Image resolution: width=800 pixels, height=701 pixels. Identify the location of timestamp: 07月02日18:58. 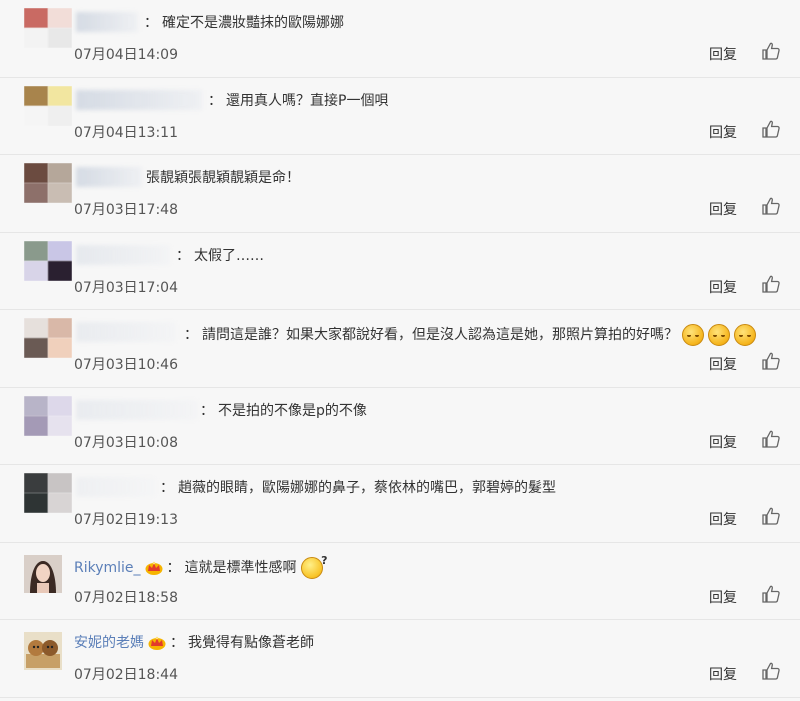
(126, 597).